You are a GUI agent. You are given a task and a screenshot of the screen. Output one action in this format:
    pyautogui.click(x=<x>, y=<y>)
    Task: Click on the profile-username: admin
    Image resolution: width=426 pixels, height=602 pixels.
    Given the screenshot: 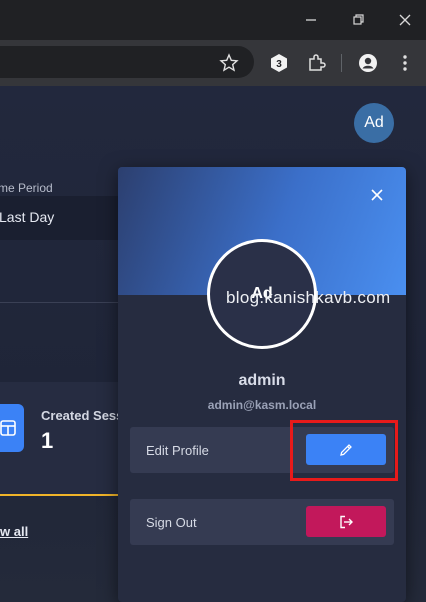 What is the action you would take?
    pyautogui.click(x=262, y=380)
    